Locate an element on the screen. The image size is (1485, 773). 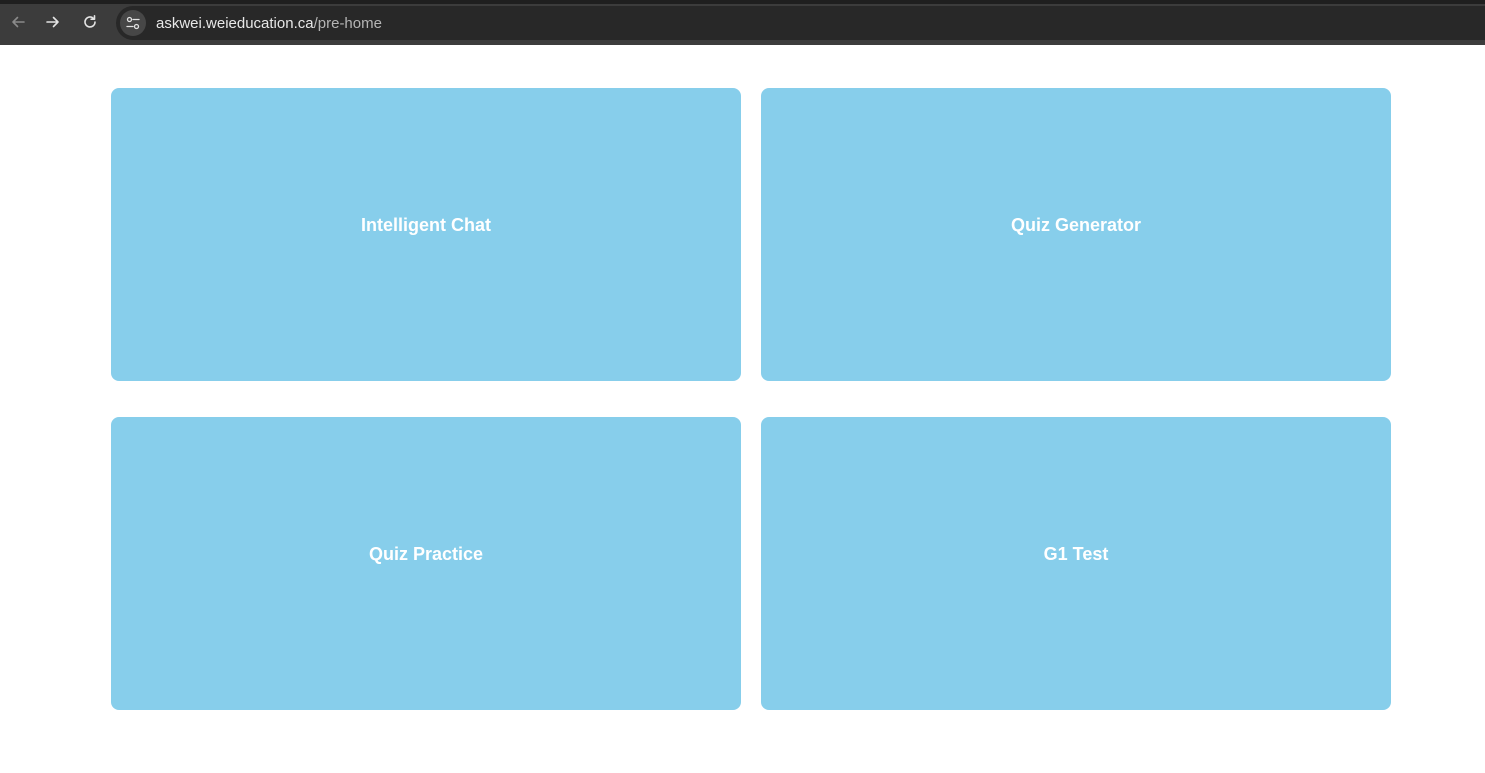
arrow-right-icon is located at coordinates (52, 22).